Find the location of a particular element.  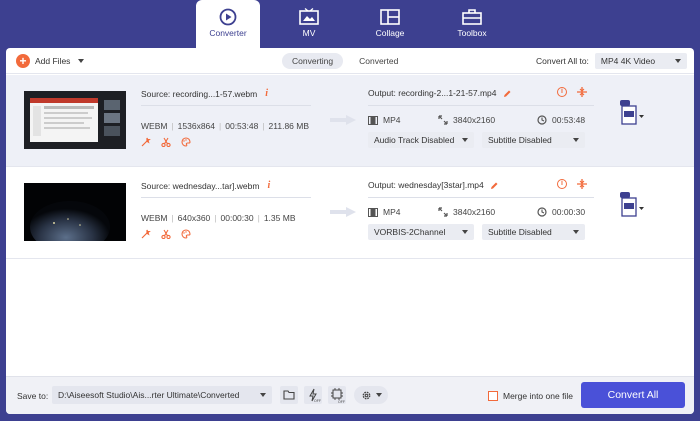

output-filename: Output: recording-2...1-21-57.mp4 is located at coordinates (432, 93).